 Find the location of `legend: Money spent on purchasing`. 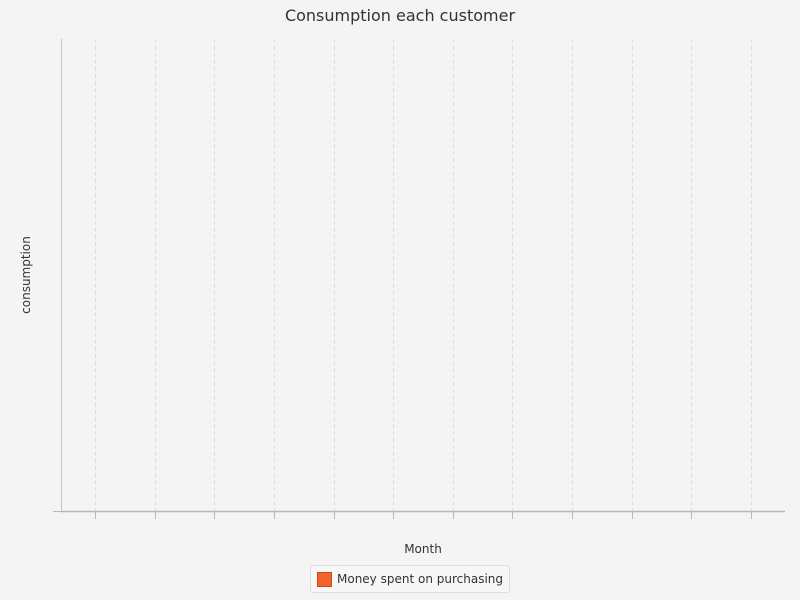

legend: Money spent on purchasing is located at coordinates (410, 579).